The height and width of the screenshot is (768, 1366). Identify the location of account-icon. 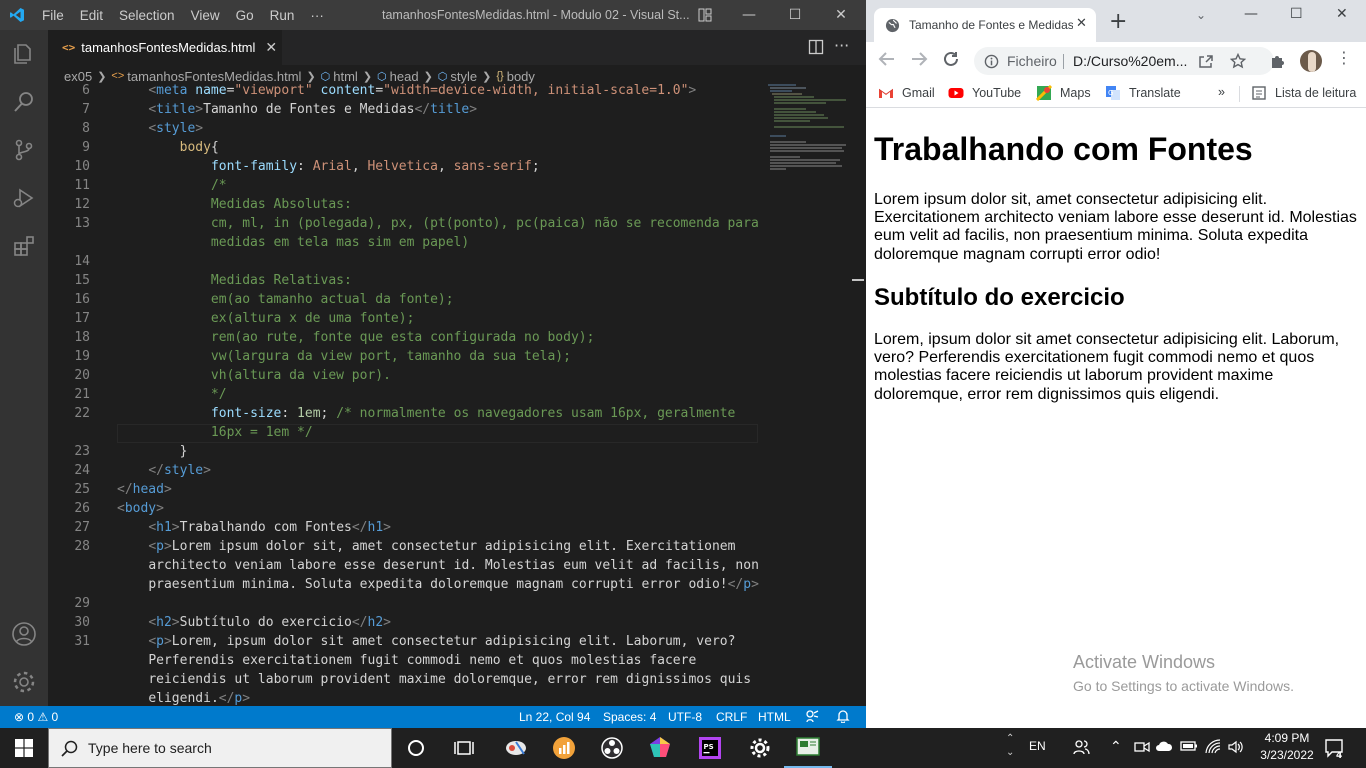
(24, 634).